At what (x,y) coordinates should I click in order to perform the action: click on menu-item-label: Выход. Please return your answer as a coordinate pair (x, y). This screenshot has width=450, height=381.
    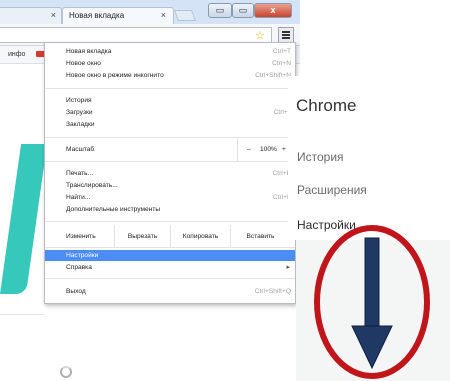
    Looking at the image, I should click on (76, 291).